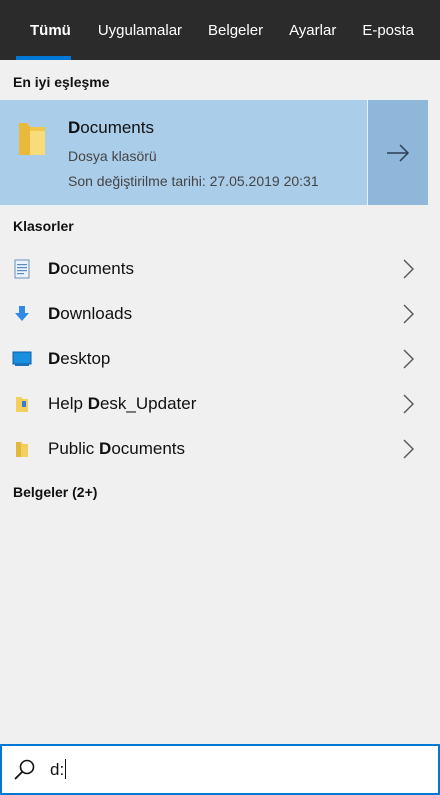  What do you see at coordinates (220, 769) in the screenshot?
I see `search-box: d:` at bounding box center [220, 769].